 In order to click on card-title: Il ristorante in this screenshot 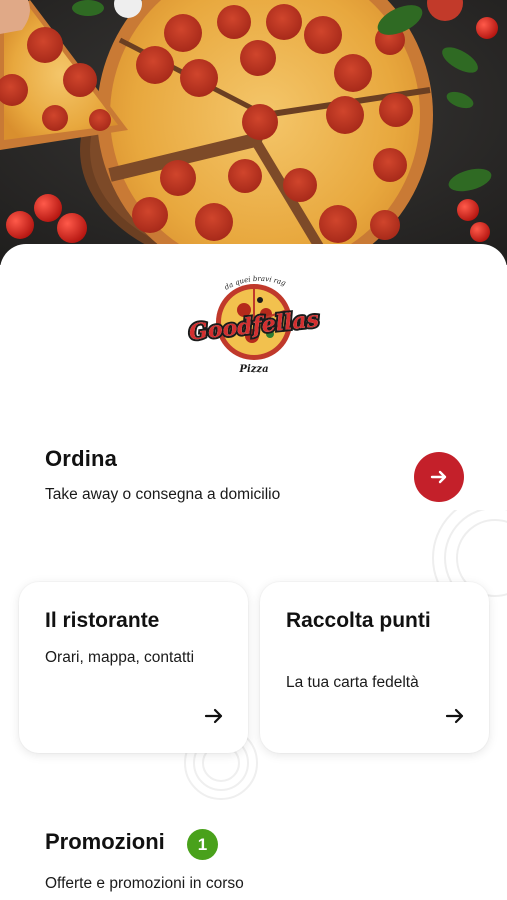, I will do `click(102, 620)`.